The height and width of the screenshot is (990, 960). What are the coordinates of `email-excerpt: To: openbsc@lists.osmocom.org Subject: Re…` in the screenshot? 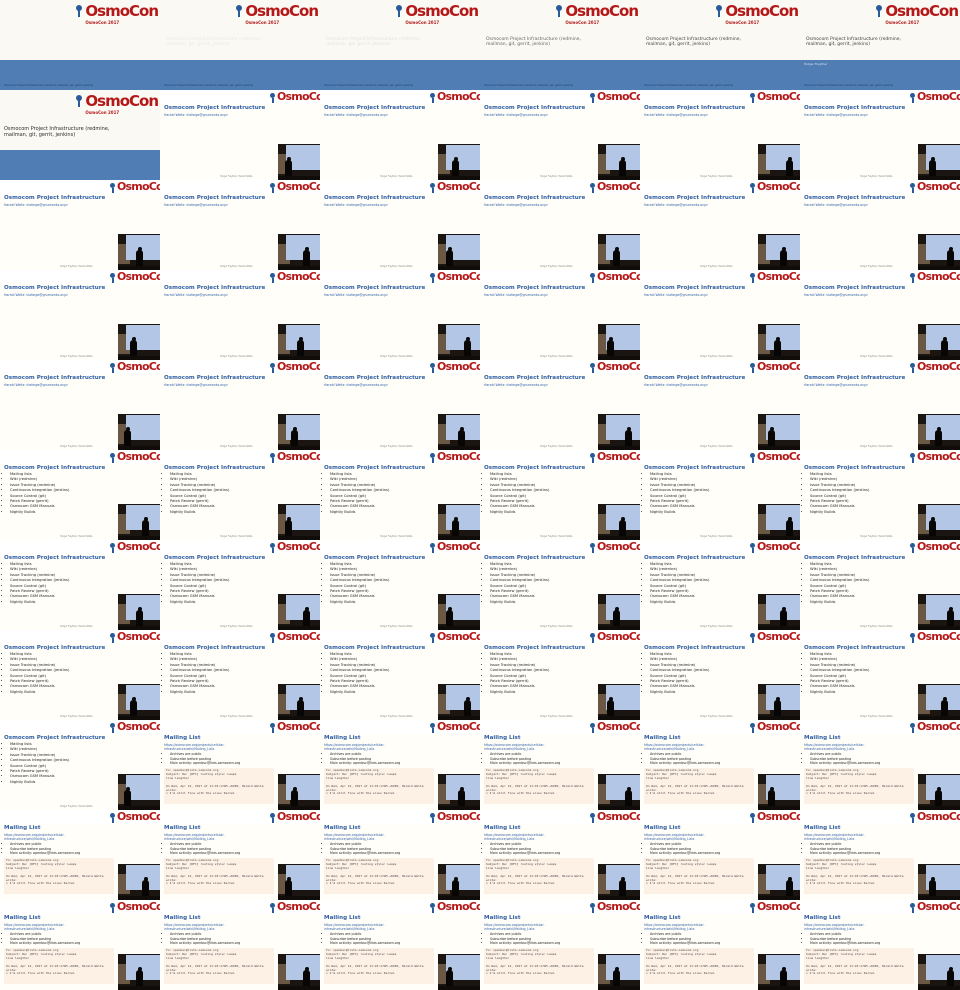 It's located at (379, 966).